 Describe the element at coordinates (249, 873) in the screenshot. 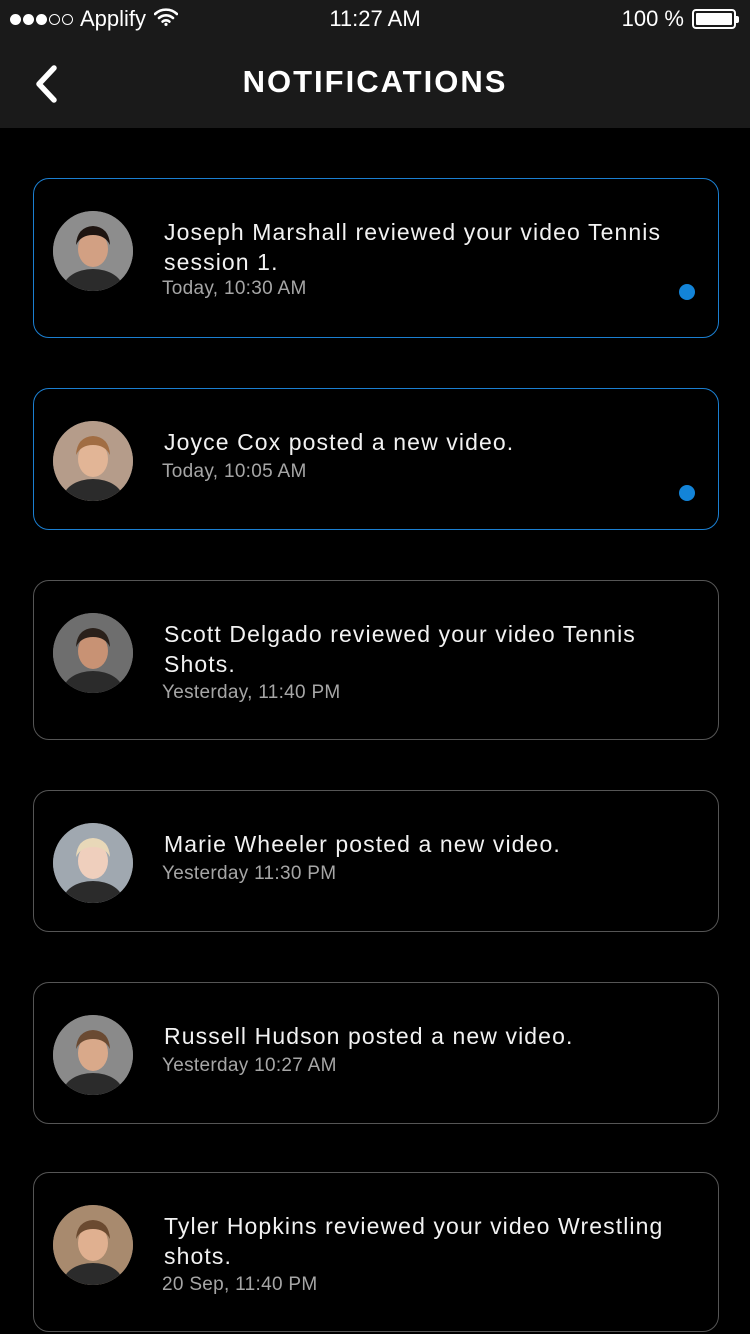

I see `notification-time: Yesterday 11:30 PM` at that location.